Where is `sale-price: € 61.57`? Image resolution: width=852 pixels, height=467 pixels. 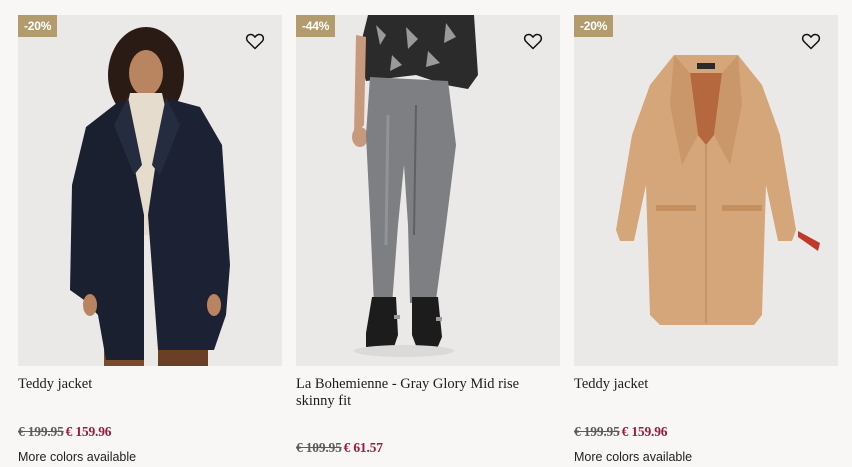
sale-price: € 61.57 is located at coordinates (363, 447).